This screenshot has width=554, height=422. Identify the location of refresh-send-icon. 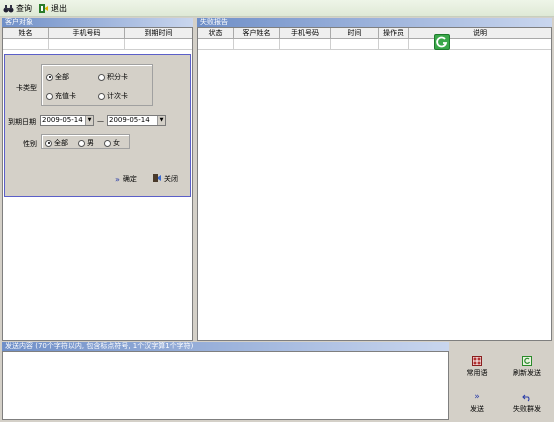
(527, 361).